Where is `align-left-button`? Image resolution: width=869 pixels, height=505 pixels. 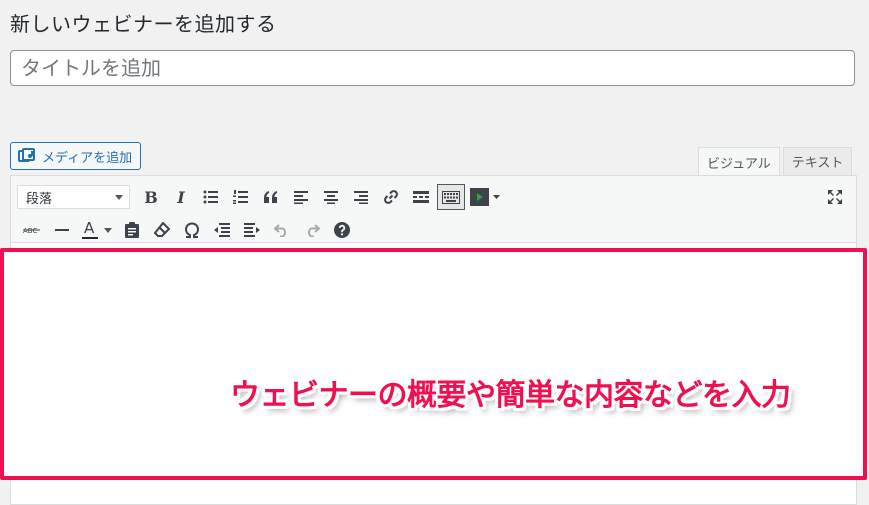
align-left-button is located at coordinates (301, 197).